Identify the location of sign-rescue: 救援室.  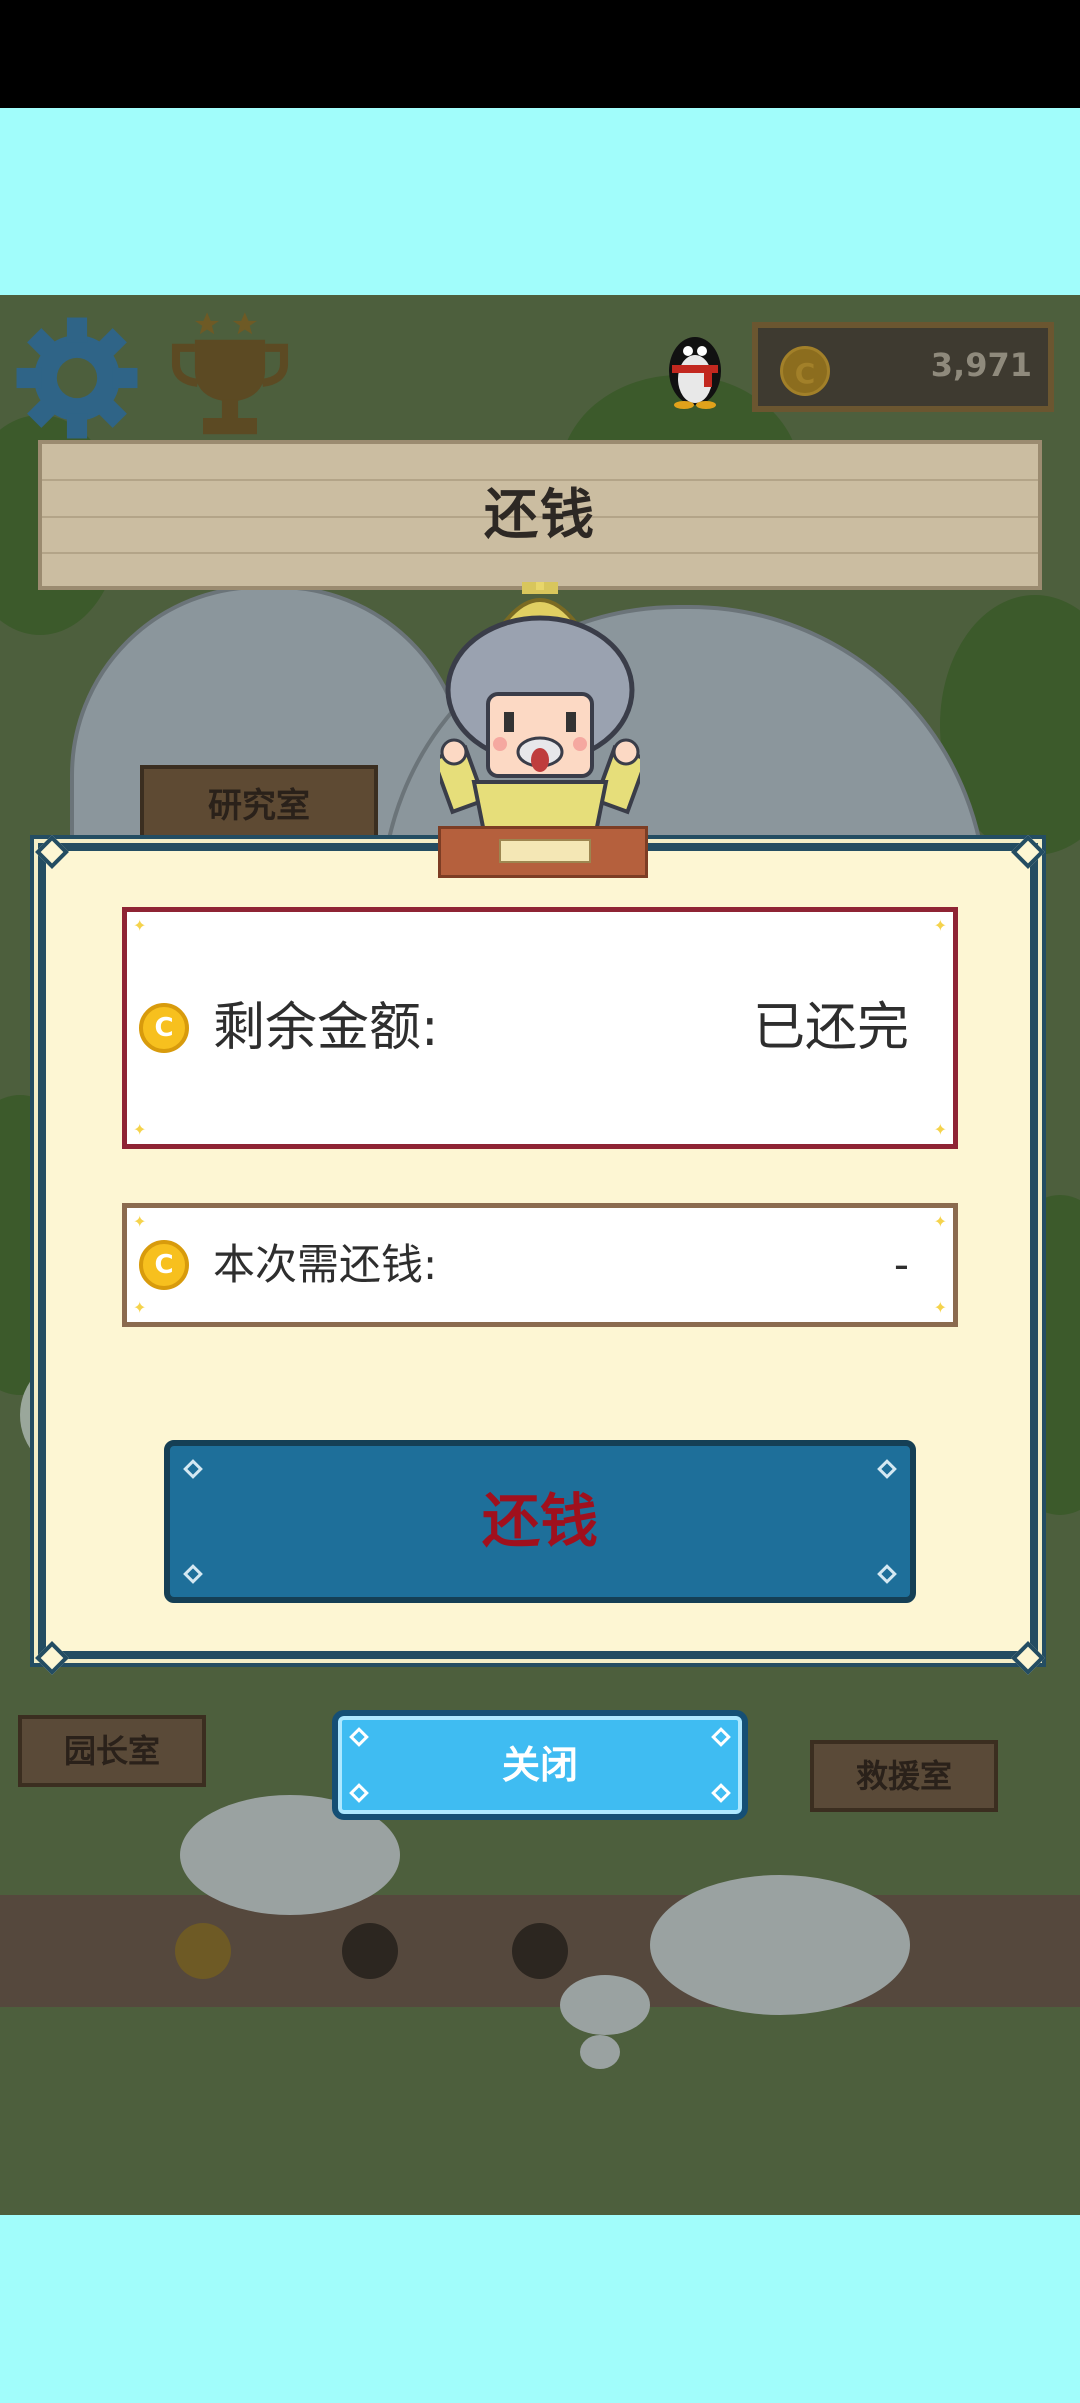
(904, 1776).